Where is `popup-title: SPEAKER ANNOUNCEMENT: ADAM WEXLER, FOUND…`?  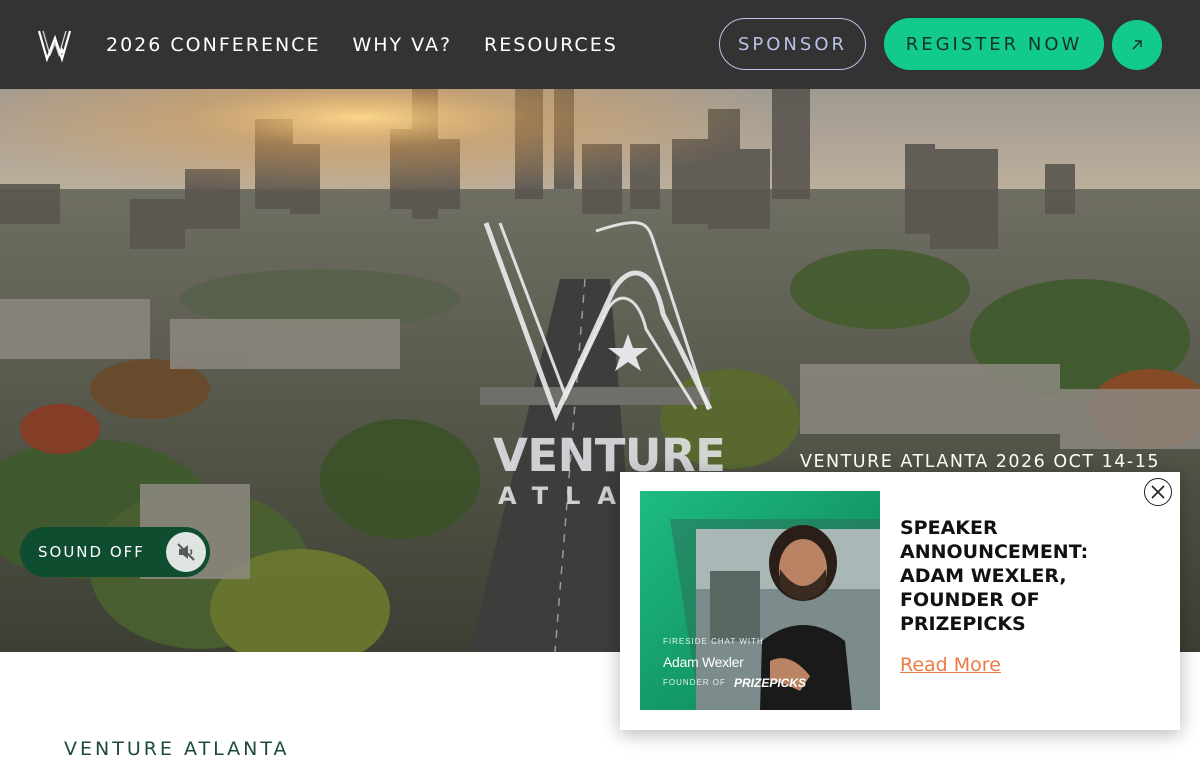 popup-title: SPEAKER ANNOUNCEMENT: ADAM WEXLER, FOUND… is located at coordinates (994, 576).